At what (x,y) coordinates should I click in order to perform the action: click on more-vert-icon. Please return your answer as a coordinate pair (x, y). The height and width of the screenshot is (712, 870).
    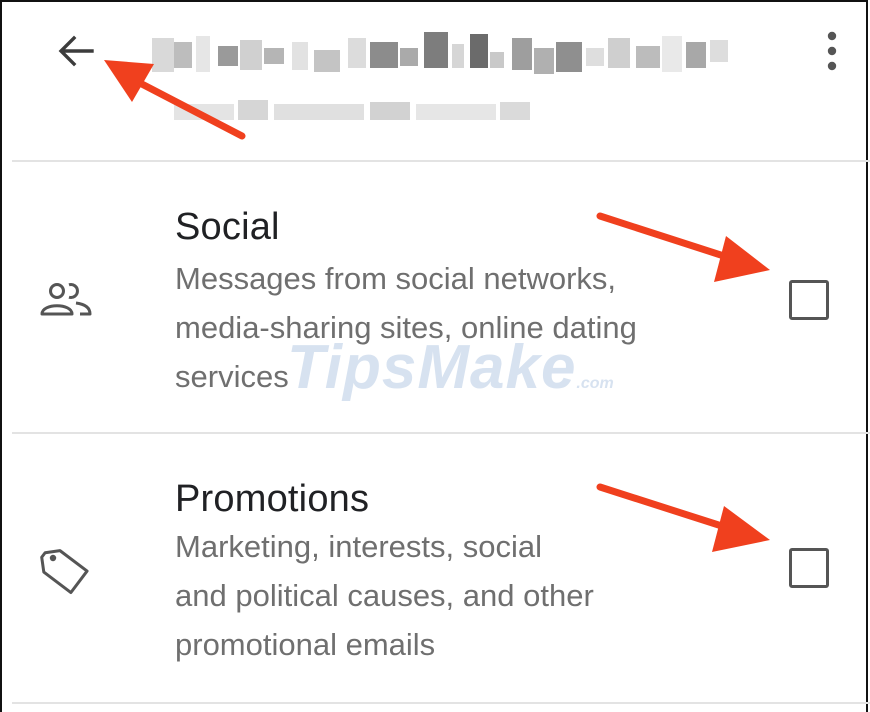
    Looking at the image, I should click on (832, 51).